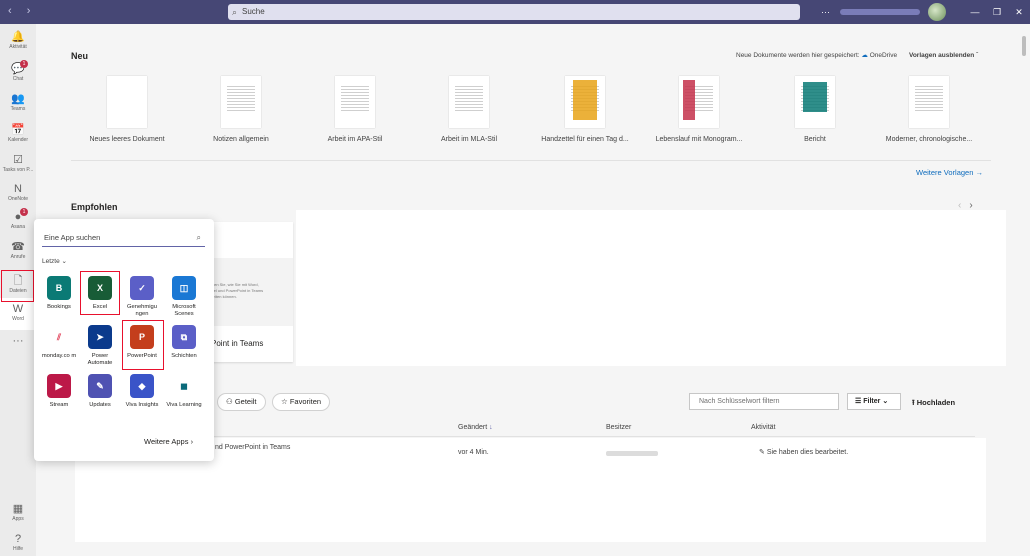 The width and height of the screenshot is (1030, 556). Describe the element at coordinates (514, 12) in the screenshot. I see `search-bar: ⌕ Suche` at that location.